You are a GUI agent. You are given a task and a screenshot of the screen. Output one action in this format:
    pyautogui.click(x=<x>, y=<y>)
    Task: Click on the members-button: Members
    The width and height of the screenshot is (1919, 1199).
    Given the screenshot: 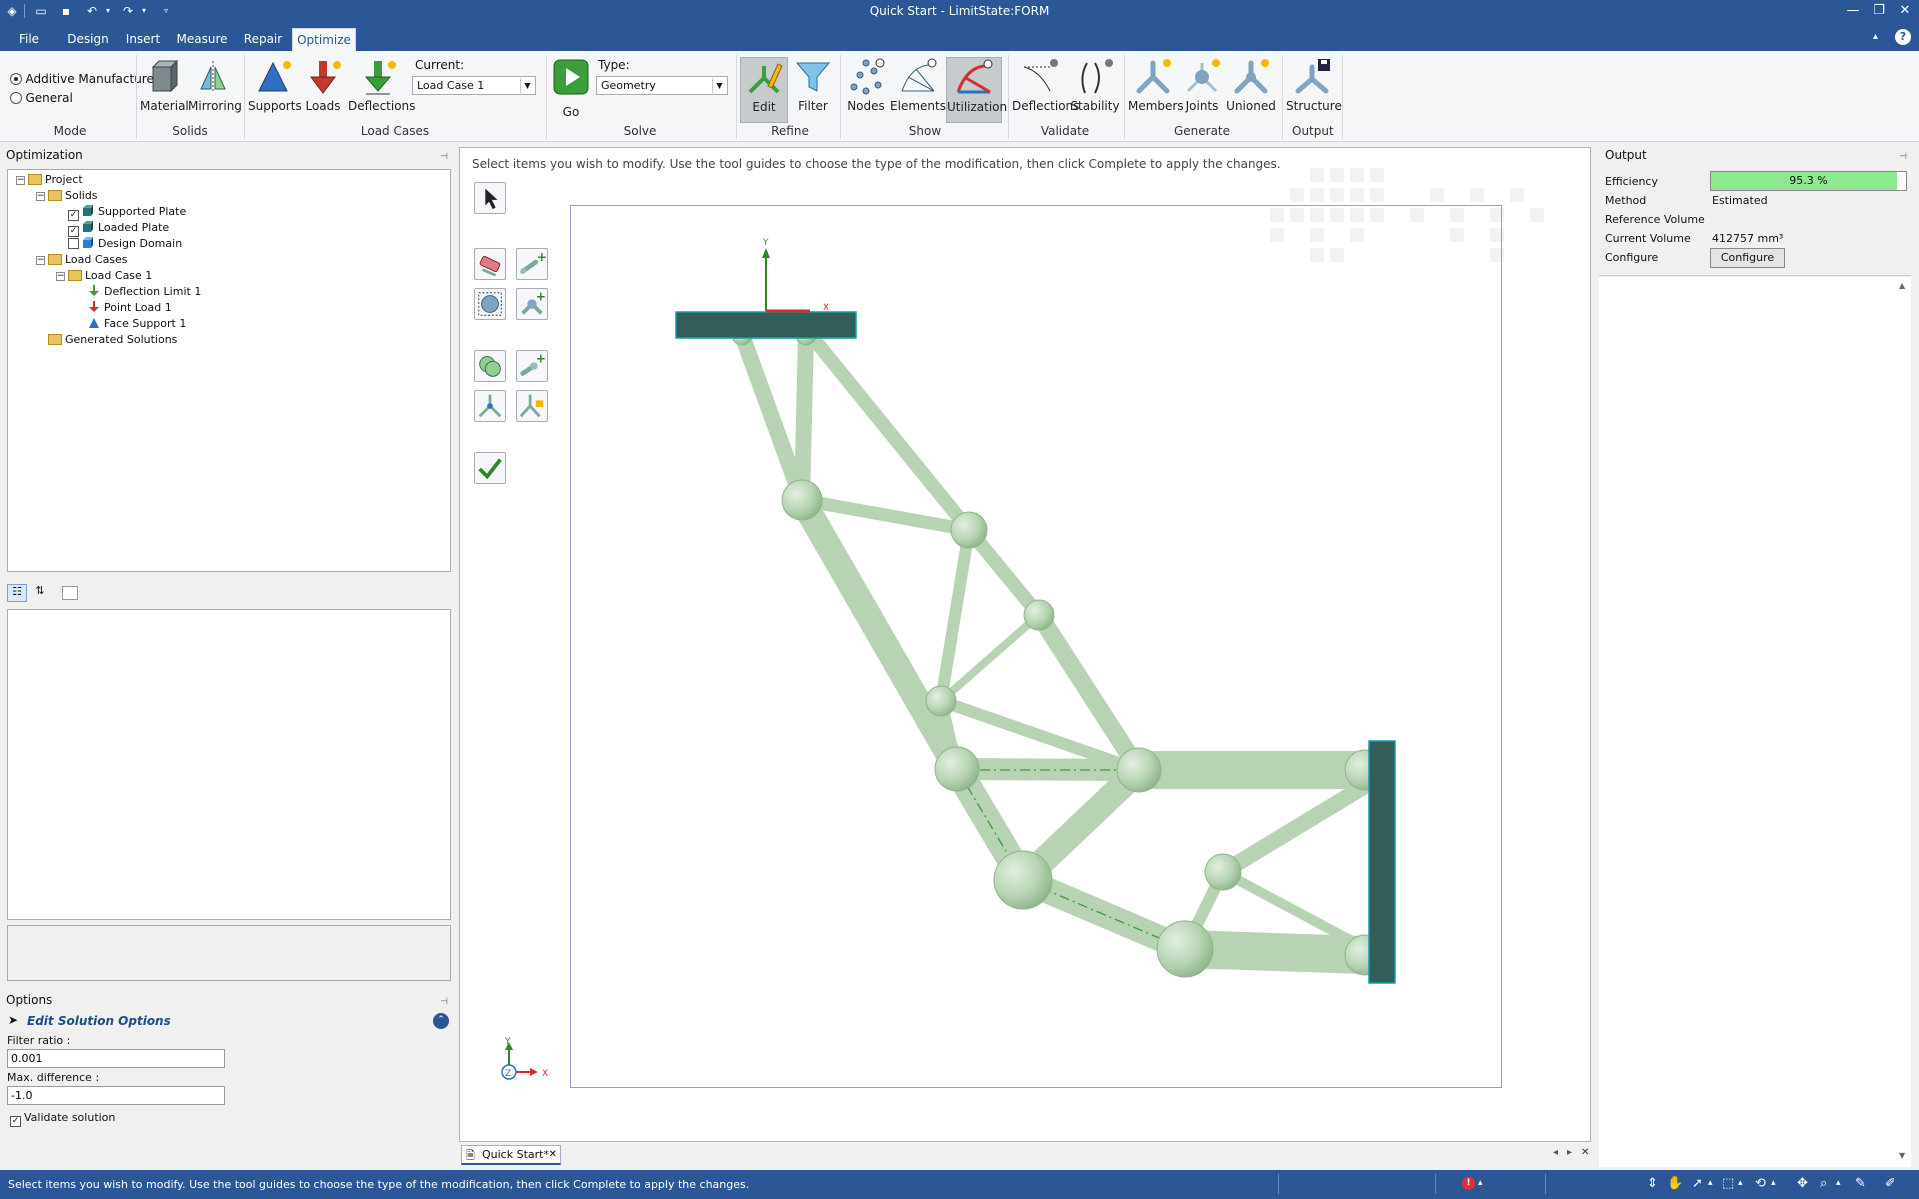 What is the action you would take?
    pyautogui.click(x=1156, y=89)
    